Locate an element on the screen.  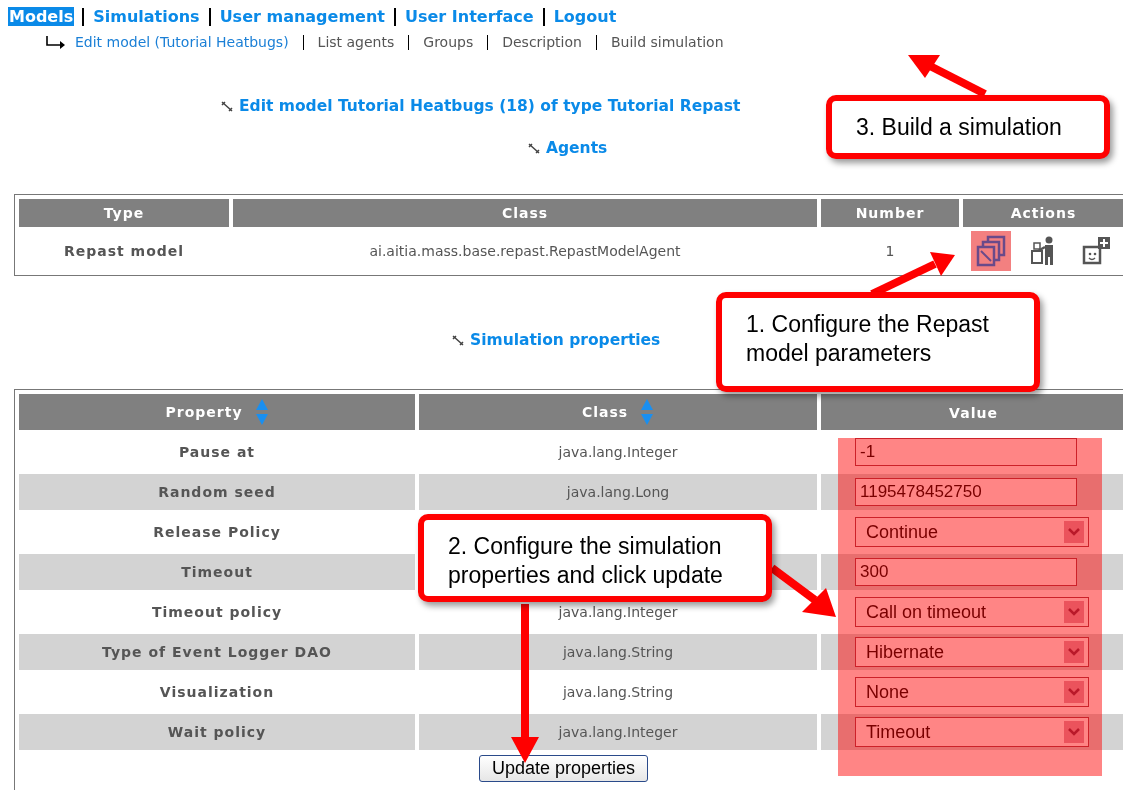
nav-link: User Interface is located at coordinates (469, 16).